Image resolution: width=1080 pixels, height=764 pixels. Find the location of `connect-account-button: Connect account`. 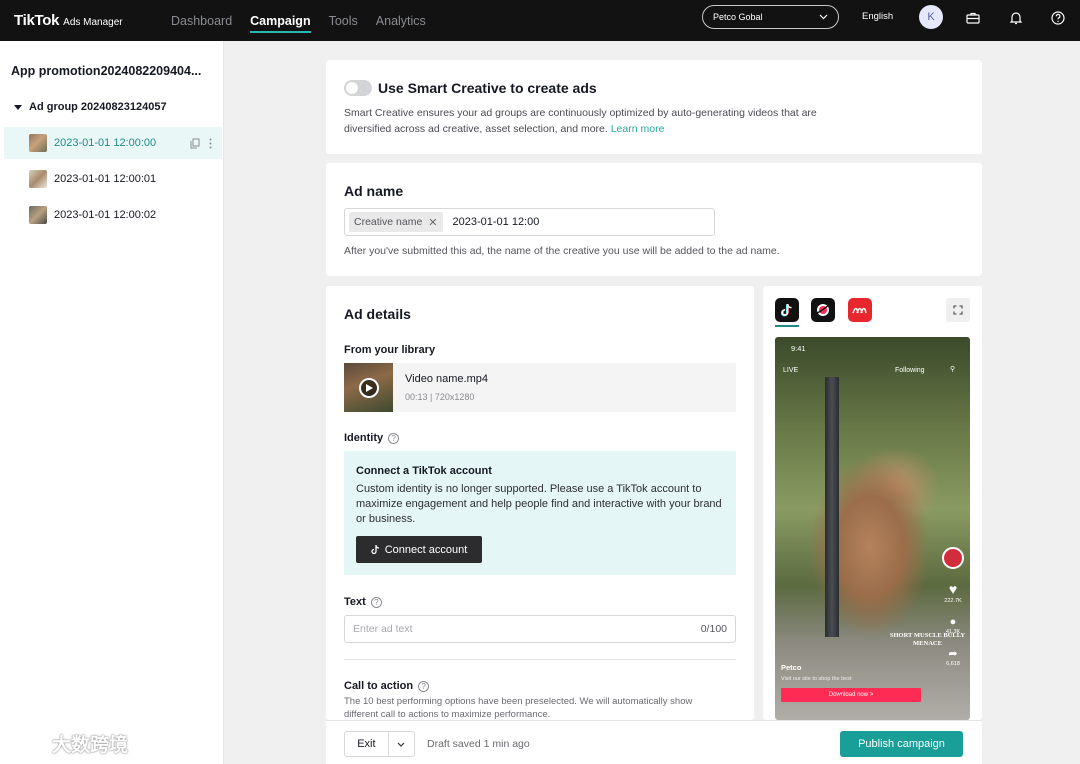

connect-account-button: Connect account is located at coordinates (419, 549).